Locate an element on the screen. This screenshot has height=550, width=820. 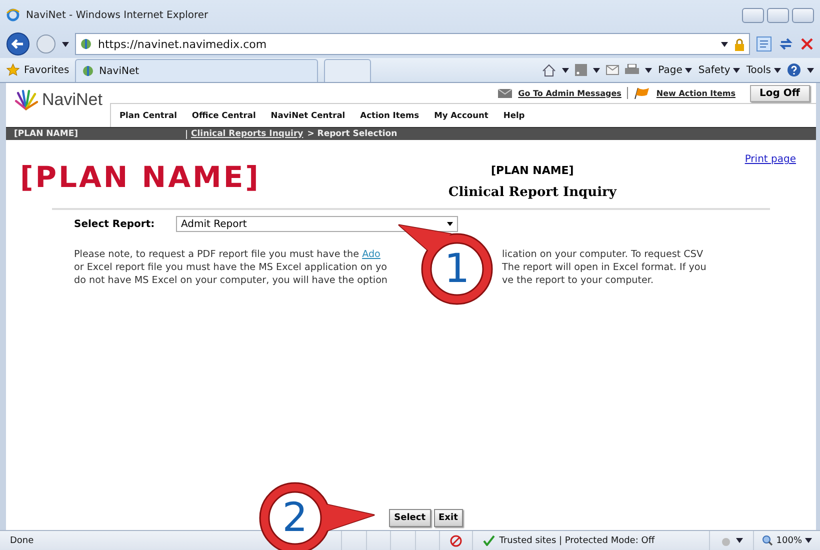
nav-link: Action Items is located at coordinates (390, 118).